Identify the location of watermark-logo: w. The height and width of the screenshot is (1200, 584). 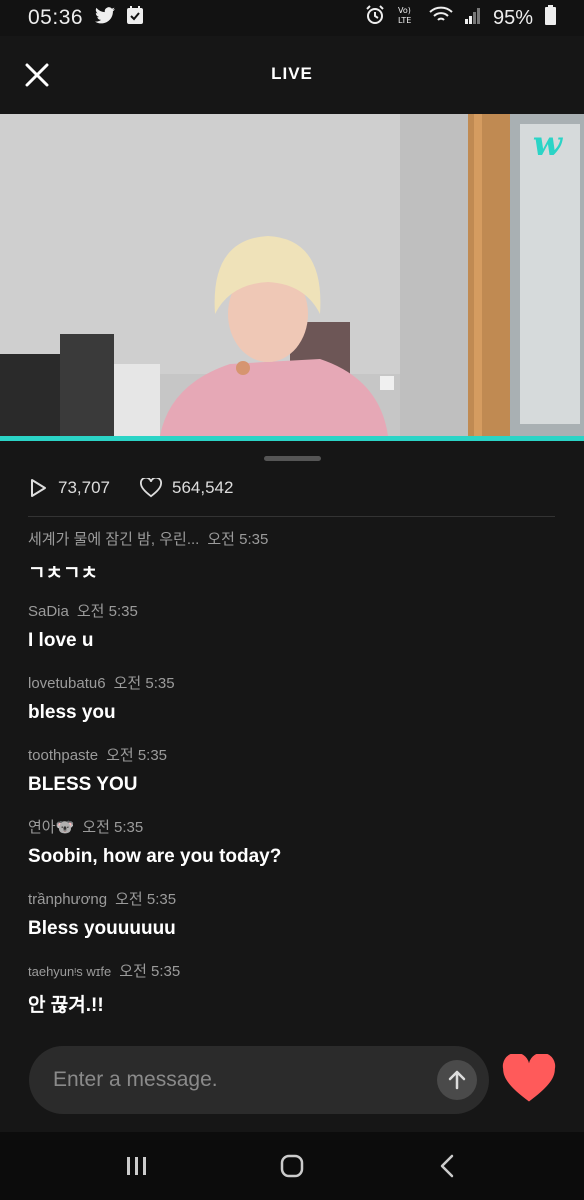
(547, 144).